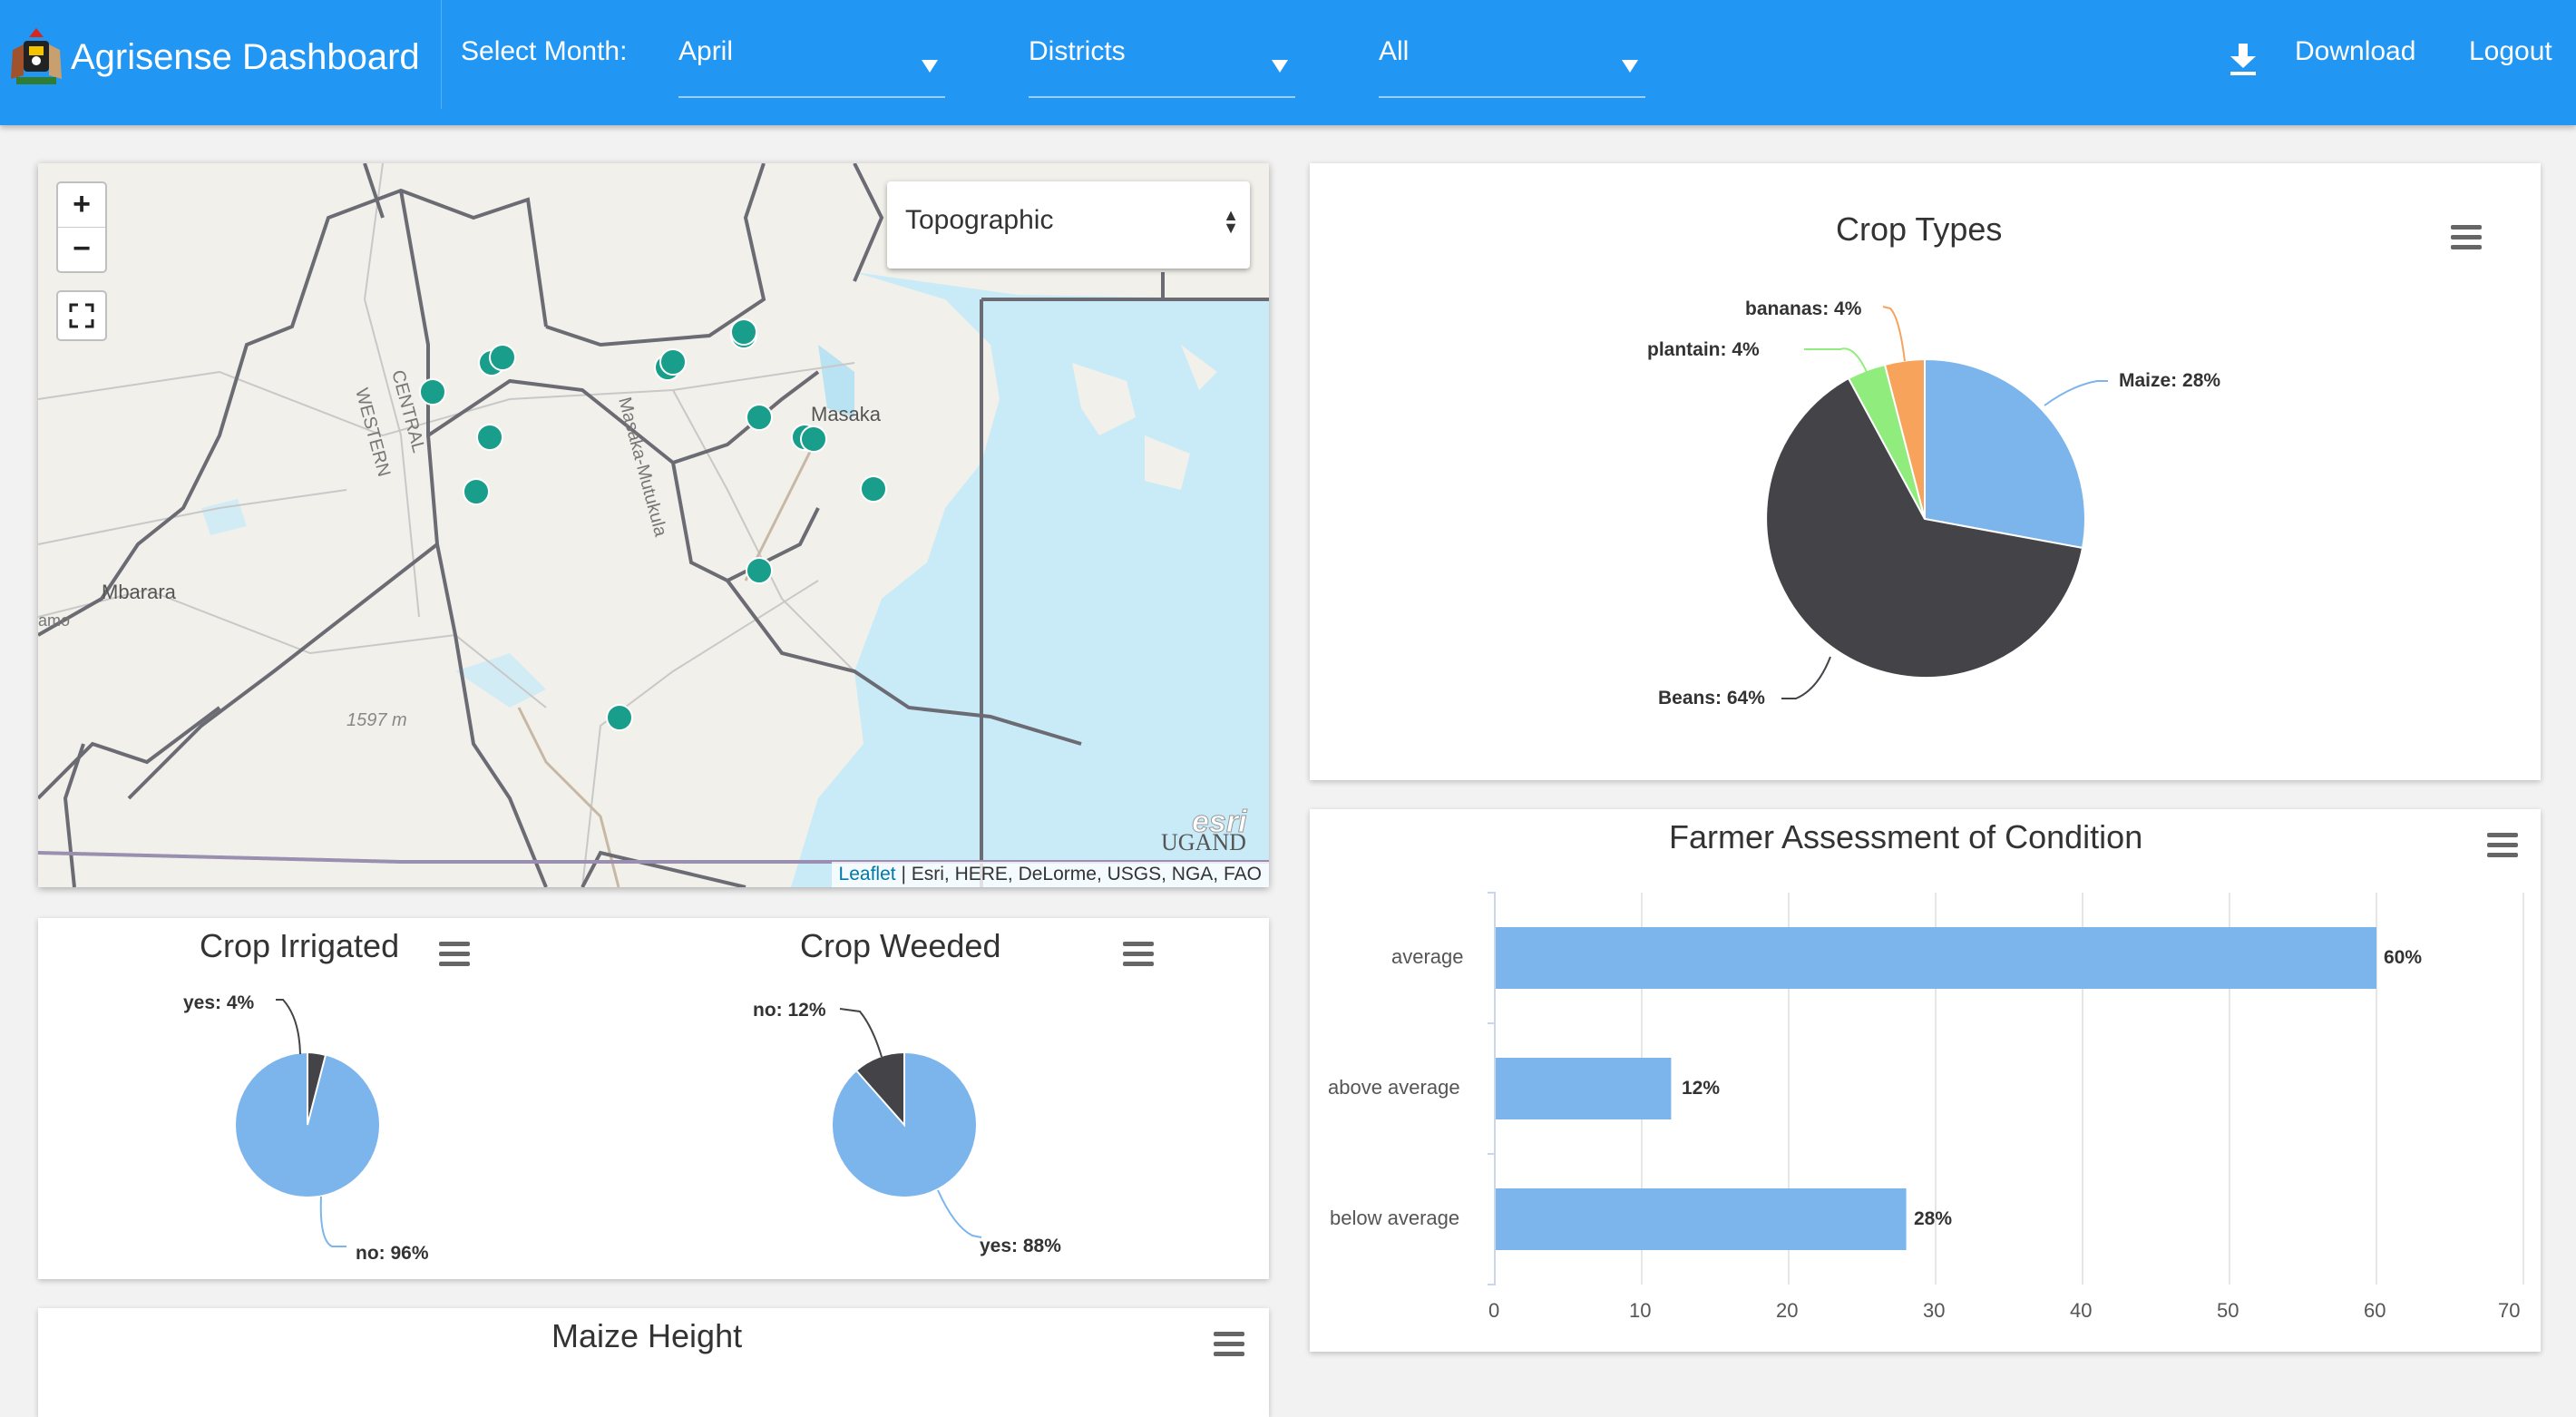 This screenshot has height=1417, width=2576. Describe the element at coordinates (1078, 874) in the screenshot. I see `attribution-text: | Esri, HERE, DeLorme, USGS, NGA, FAO` at that location.